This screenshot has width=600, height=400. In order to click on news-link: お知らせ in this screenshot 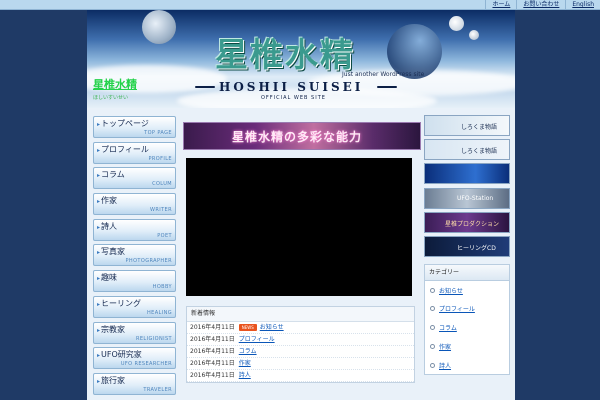, I will do `click(272, 327)`.